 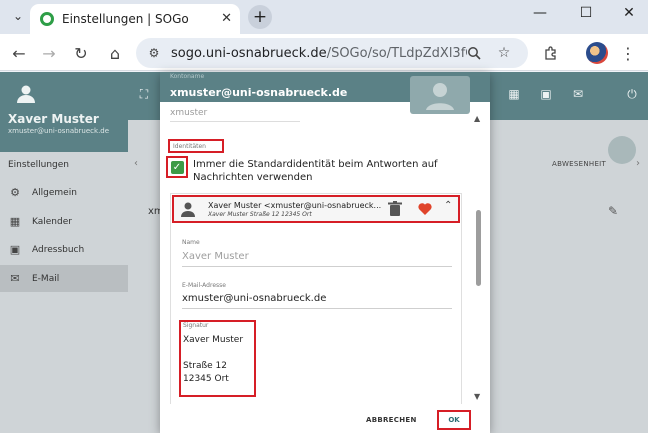 What do you see at coordinates (49, 53) in the screenshot?
I see `forward-arrow-icon: →` at bounding box center [49, 53].